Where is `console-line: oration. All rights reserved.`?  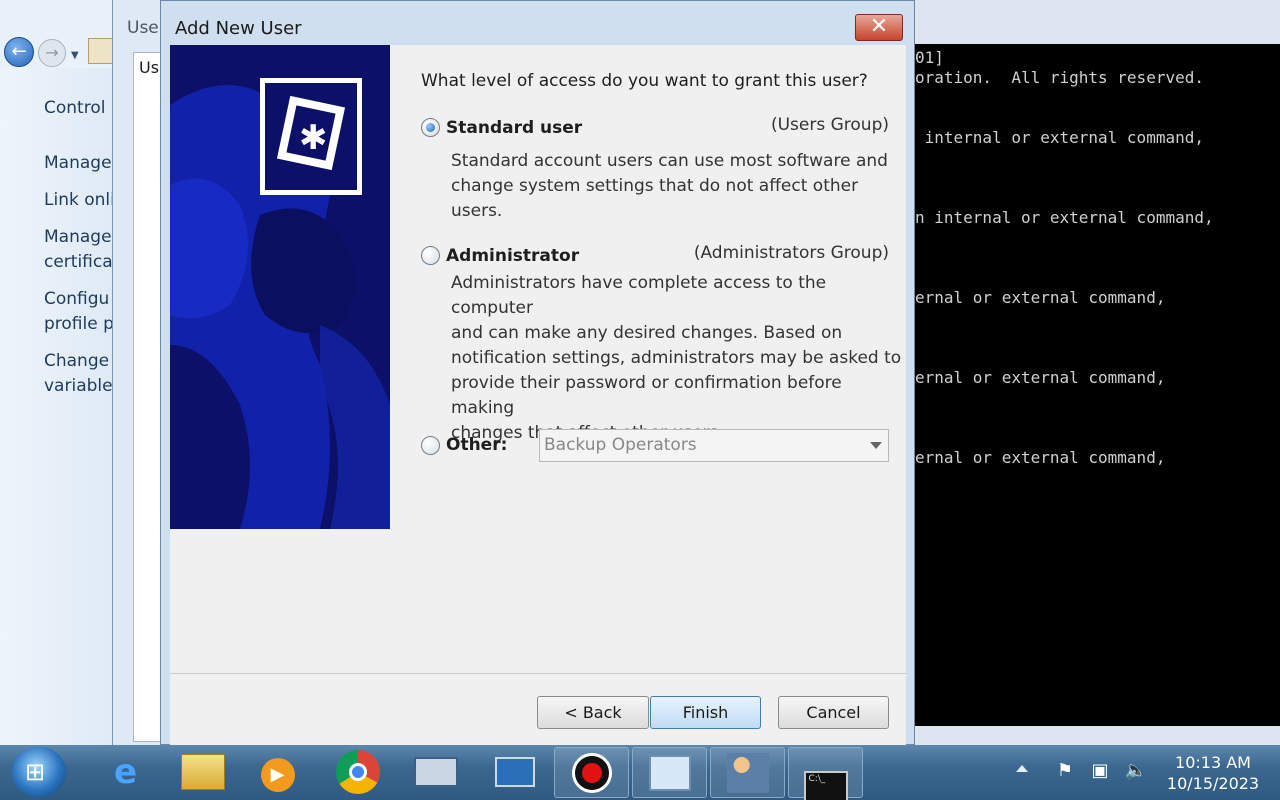 console-line: oration. All rights reserved. is located at coordinates (1059, 77).